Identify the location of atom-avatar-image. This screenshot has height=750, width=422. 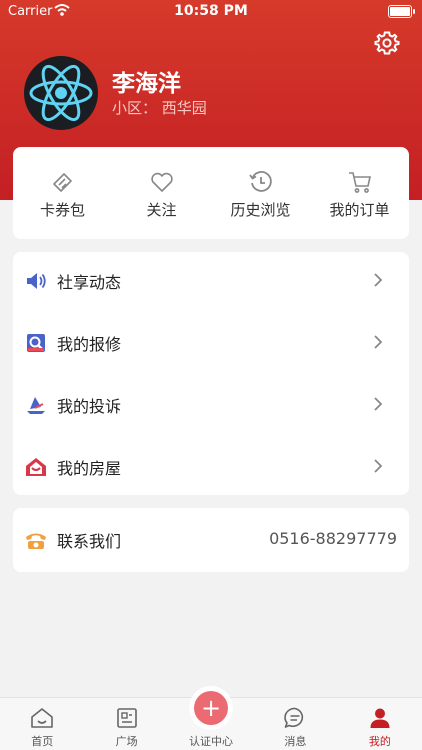
(61, 93).